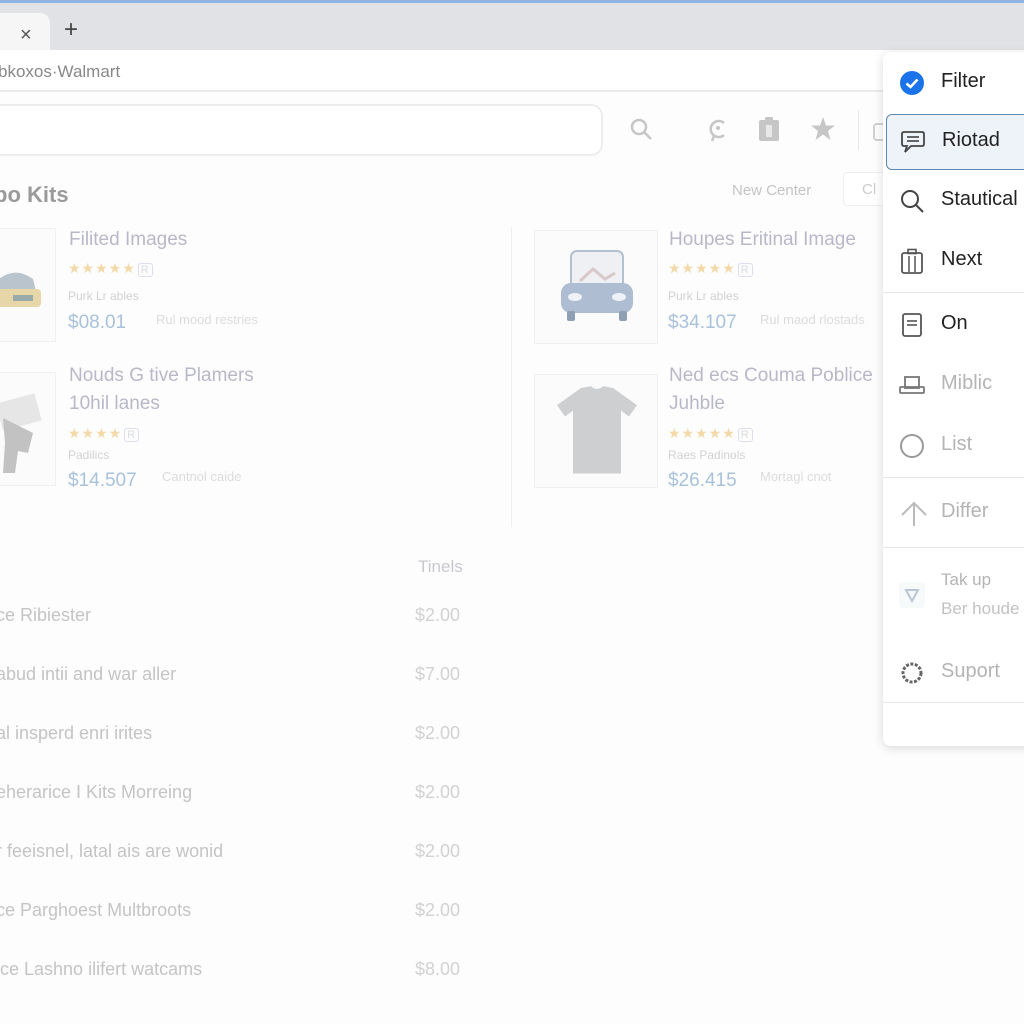  Describe the element at coordinates (771, 190) in the screenshot. I see `new-center-link: New Center` at that location.